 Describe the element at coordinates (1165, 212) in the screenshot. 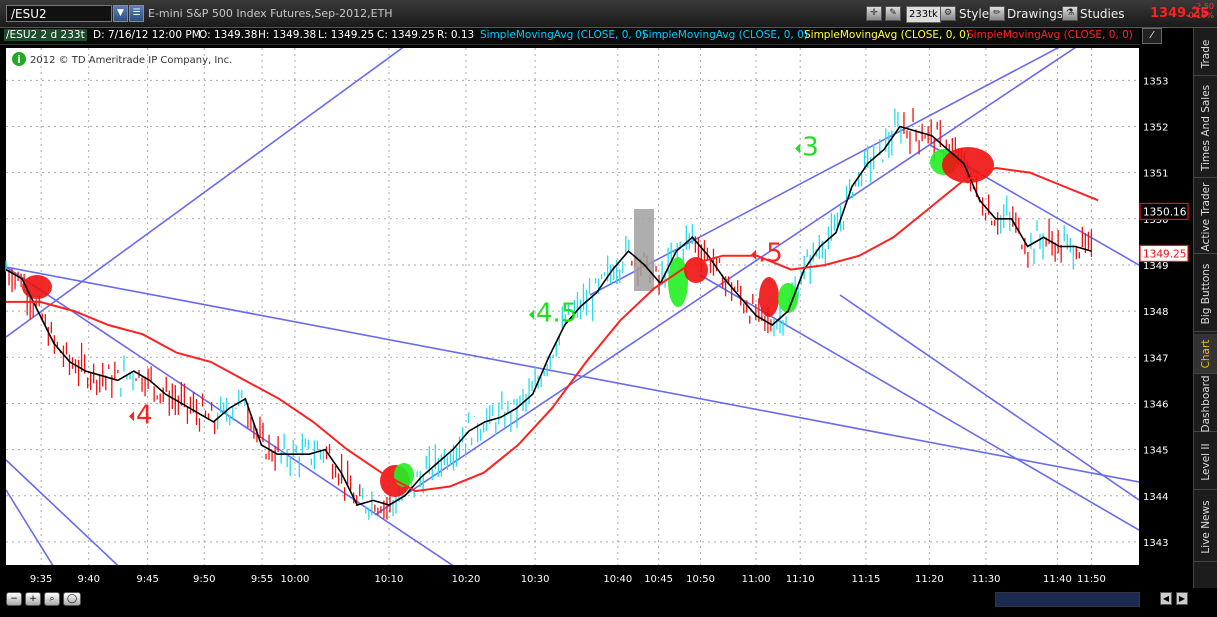

I see `price-label-text: 1350.16` at that location.